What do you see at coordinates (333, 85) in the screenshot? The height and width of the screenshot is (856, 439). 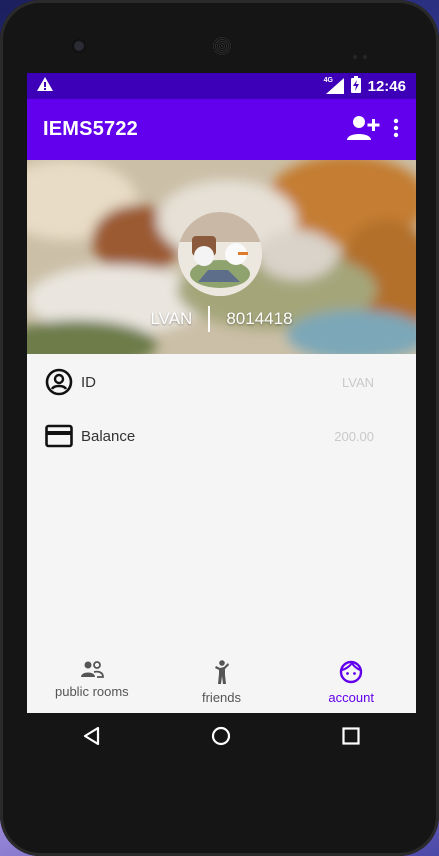 I see `signal-icon: 4G` at bounding box center [333, 85].